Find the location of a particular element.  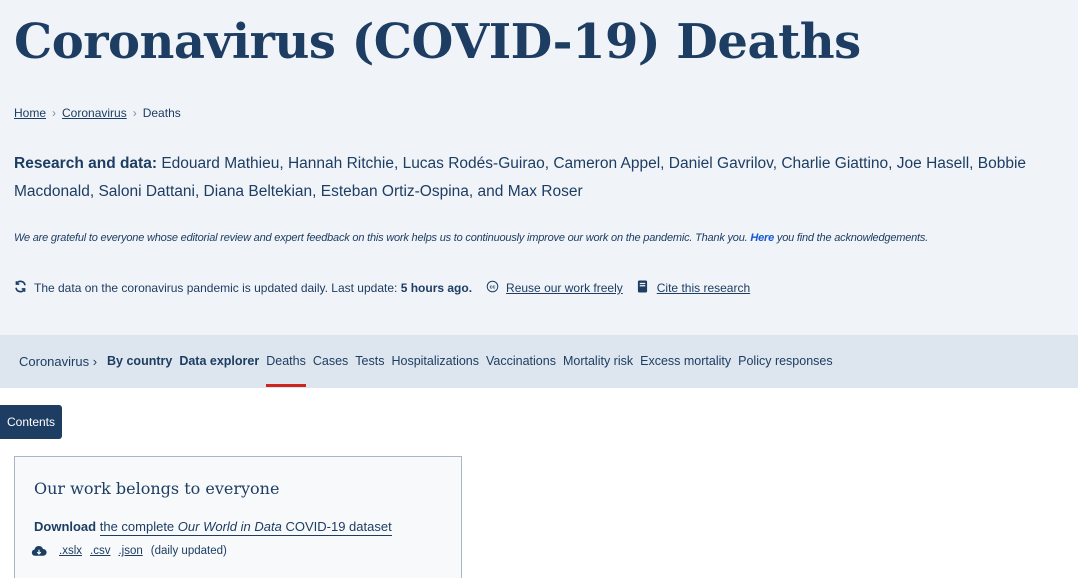

update-time: 5 hours ago. is located at coordinates (436, 288).